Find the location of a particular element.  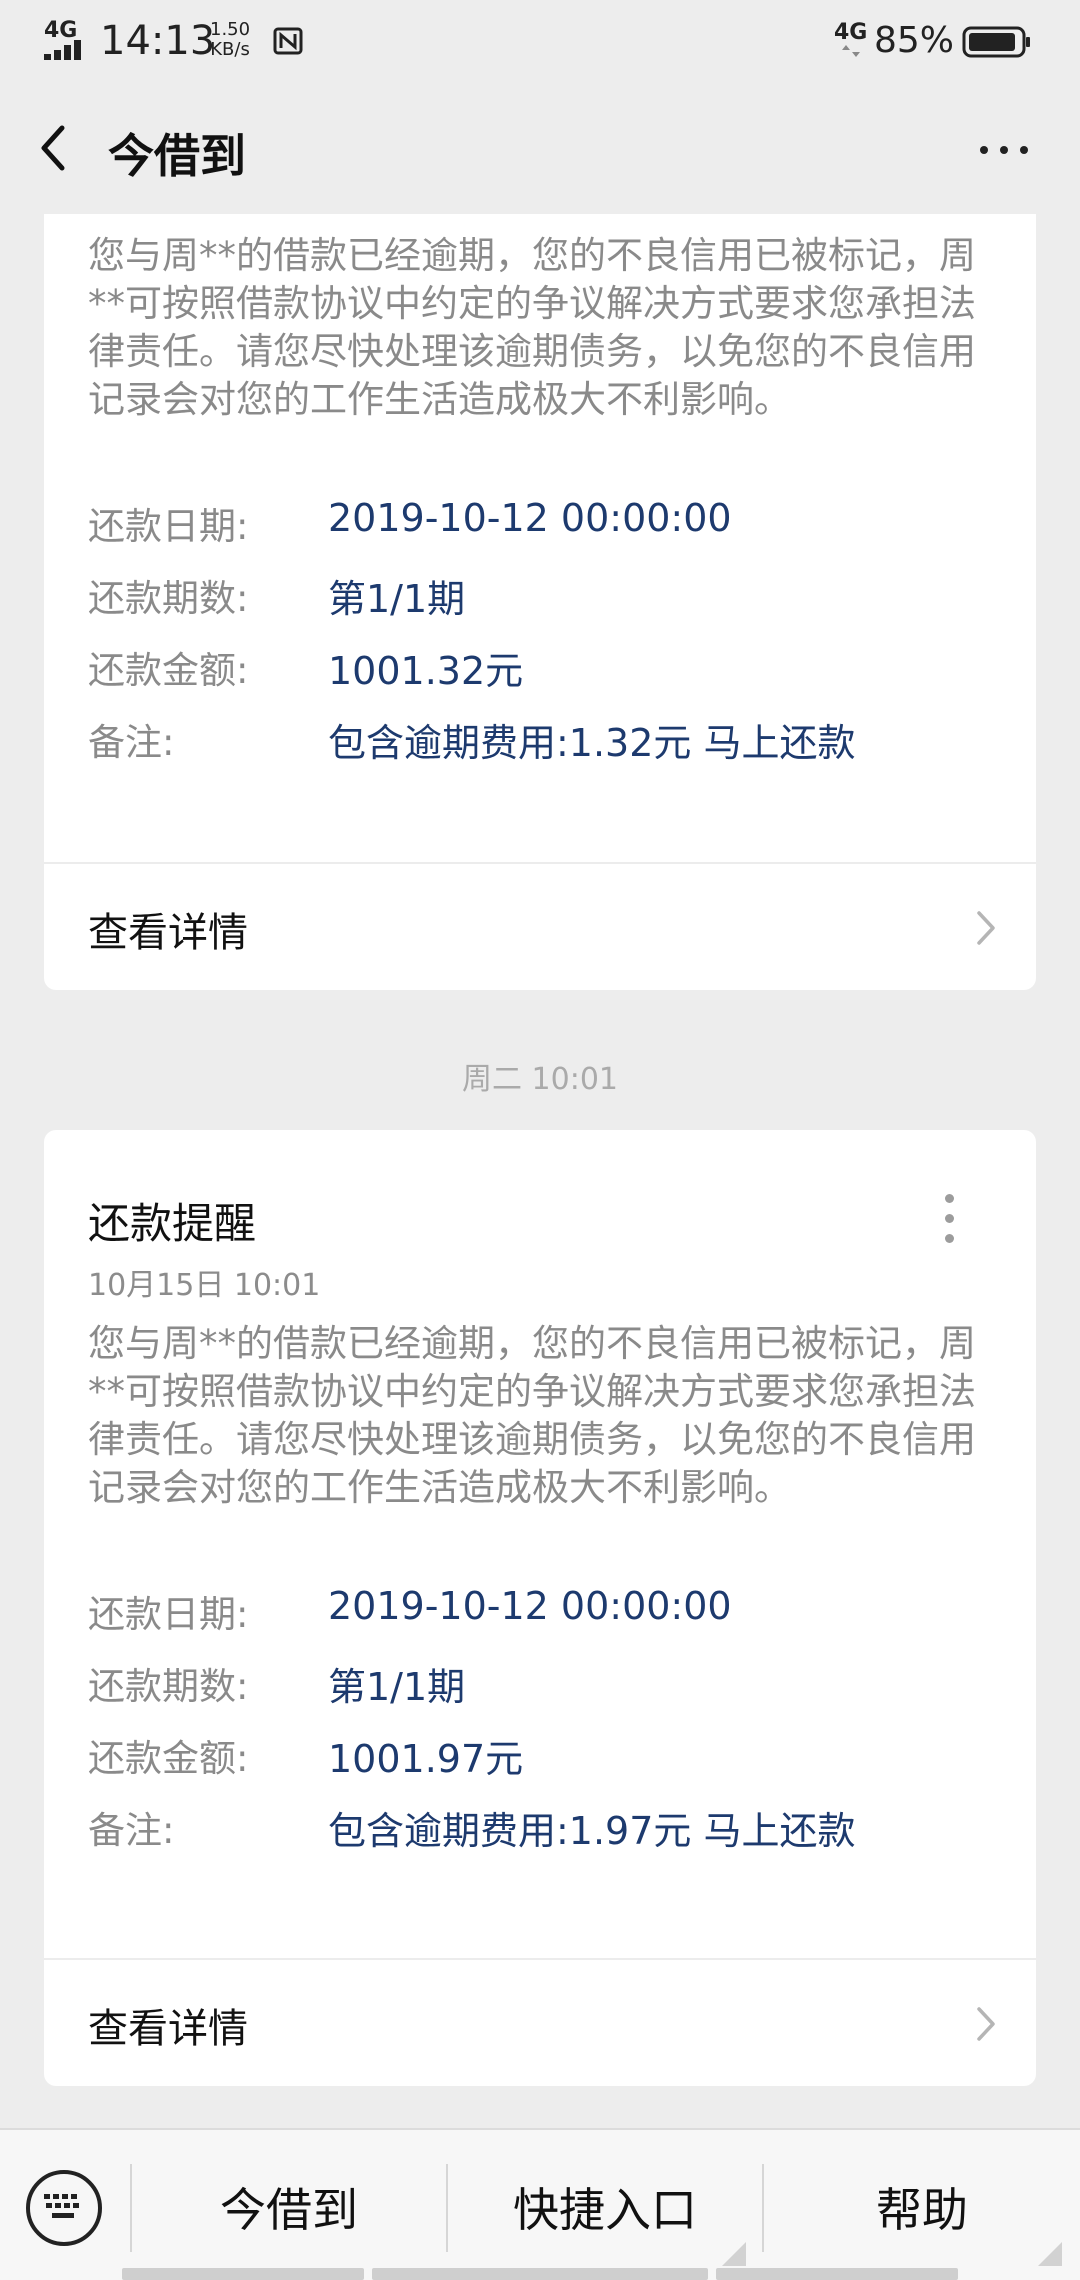

card-date: 10月15日 10:01 is located at coordinates (204, 1285).